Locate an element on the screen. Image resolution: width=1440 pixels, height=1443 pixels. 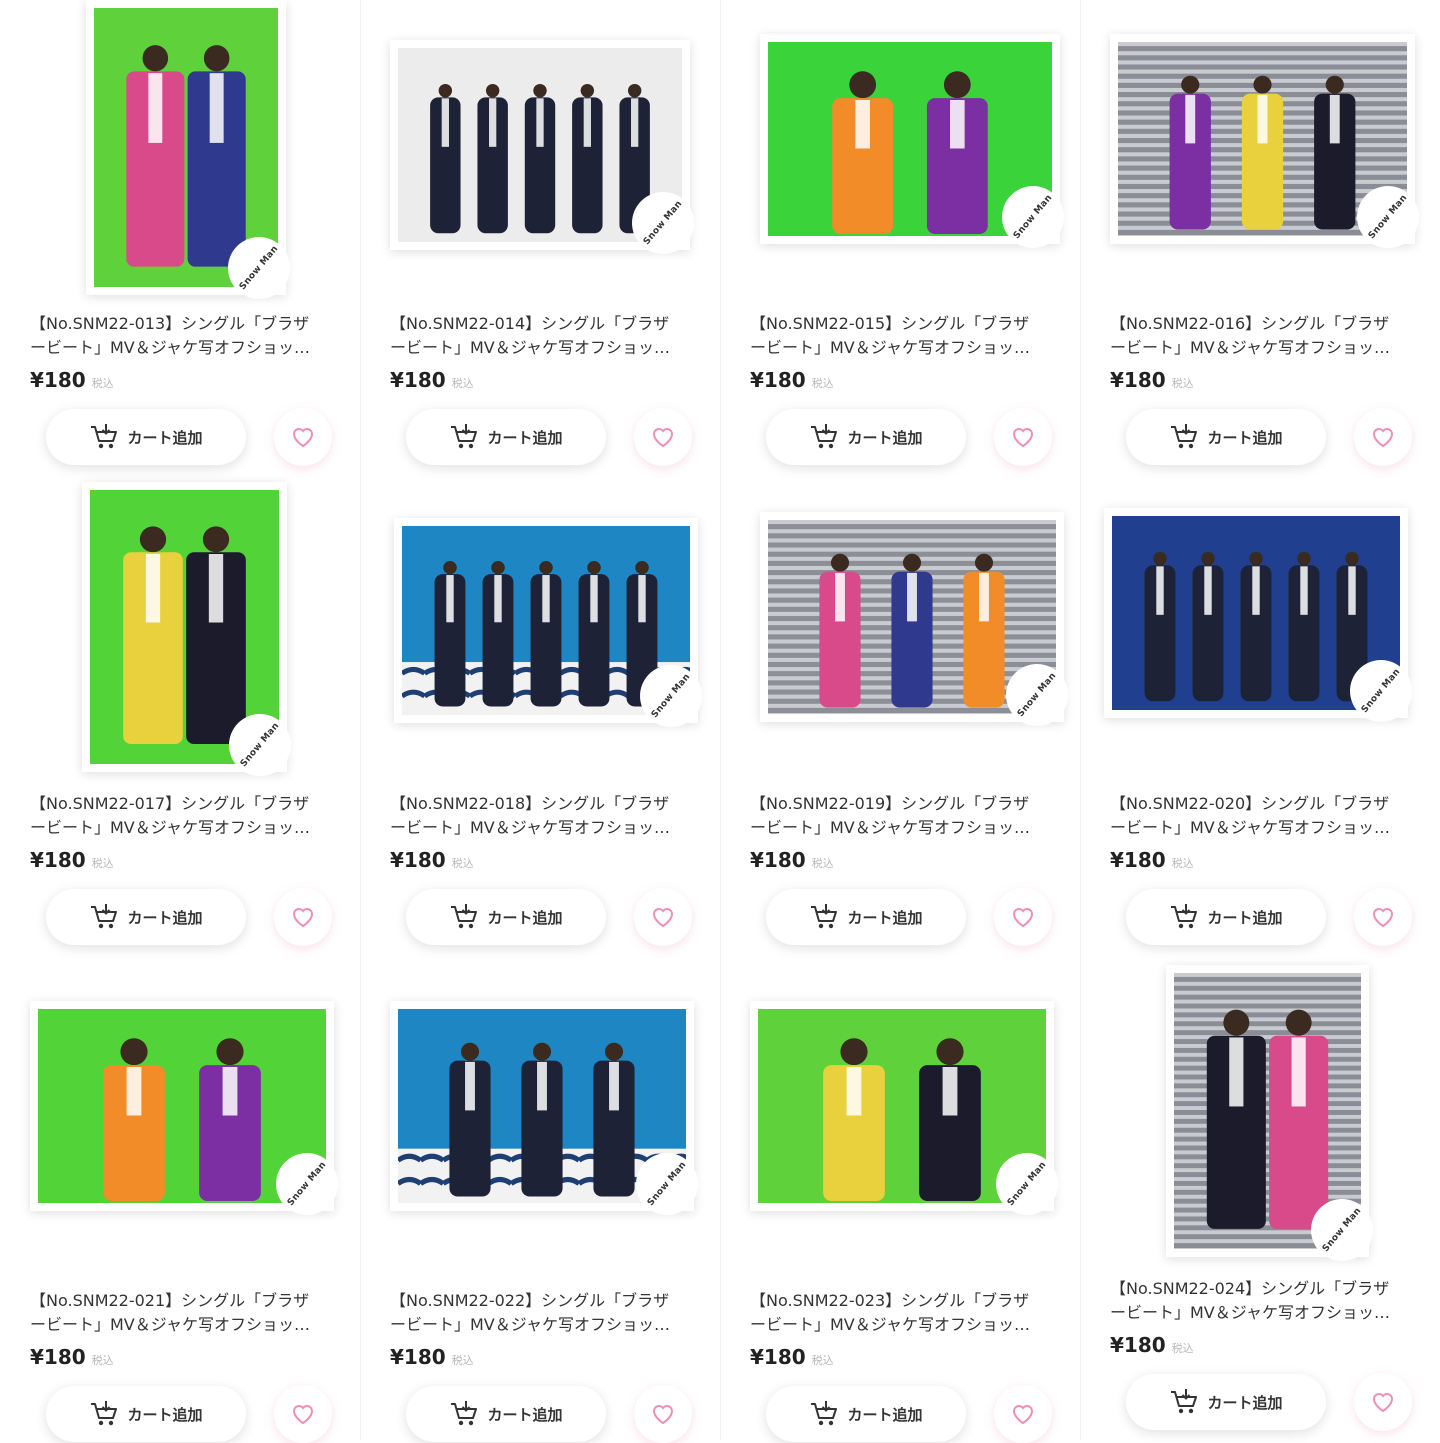
title-line-1: 【No.SNM22-016】シングル「ブラザ is located at coordinates (1250, 323).